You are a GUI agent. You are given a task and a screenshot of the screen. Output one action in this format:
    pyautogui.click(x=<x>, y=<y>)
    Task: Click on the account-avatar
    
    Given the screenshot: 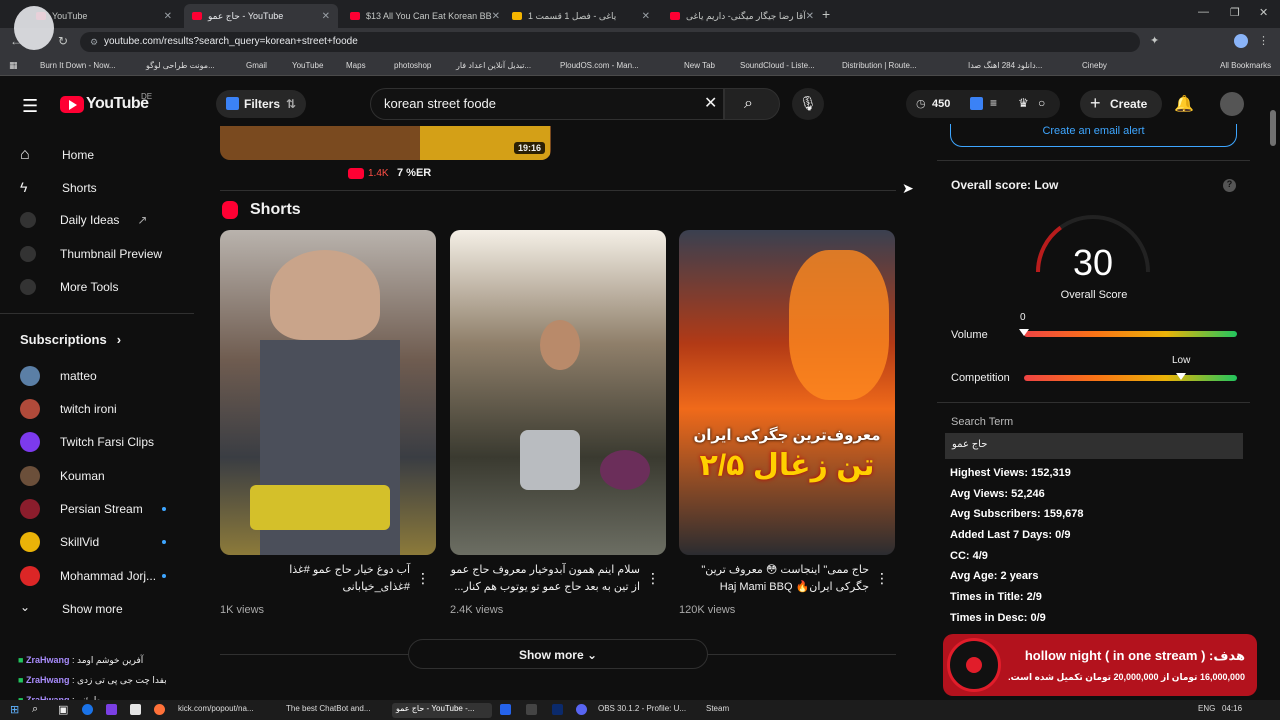 What is the action you would take?
    pyautogui.click(x=1232, y=104)
    